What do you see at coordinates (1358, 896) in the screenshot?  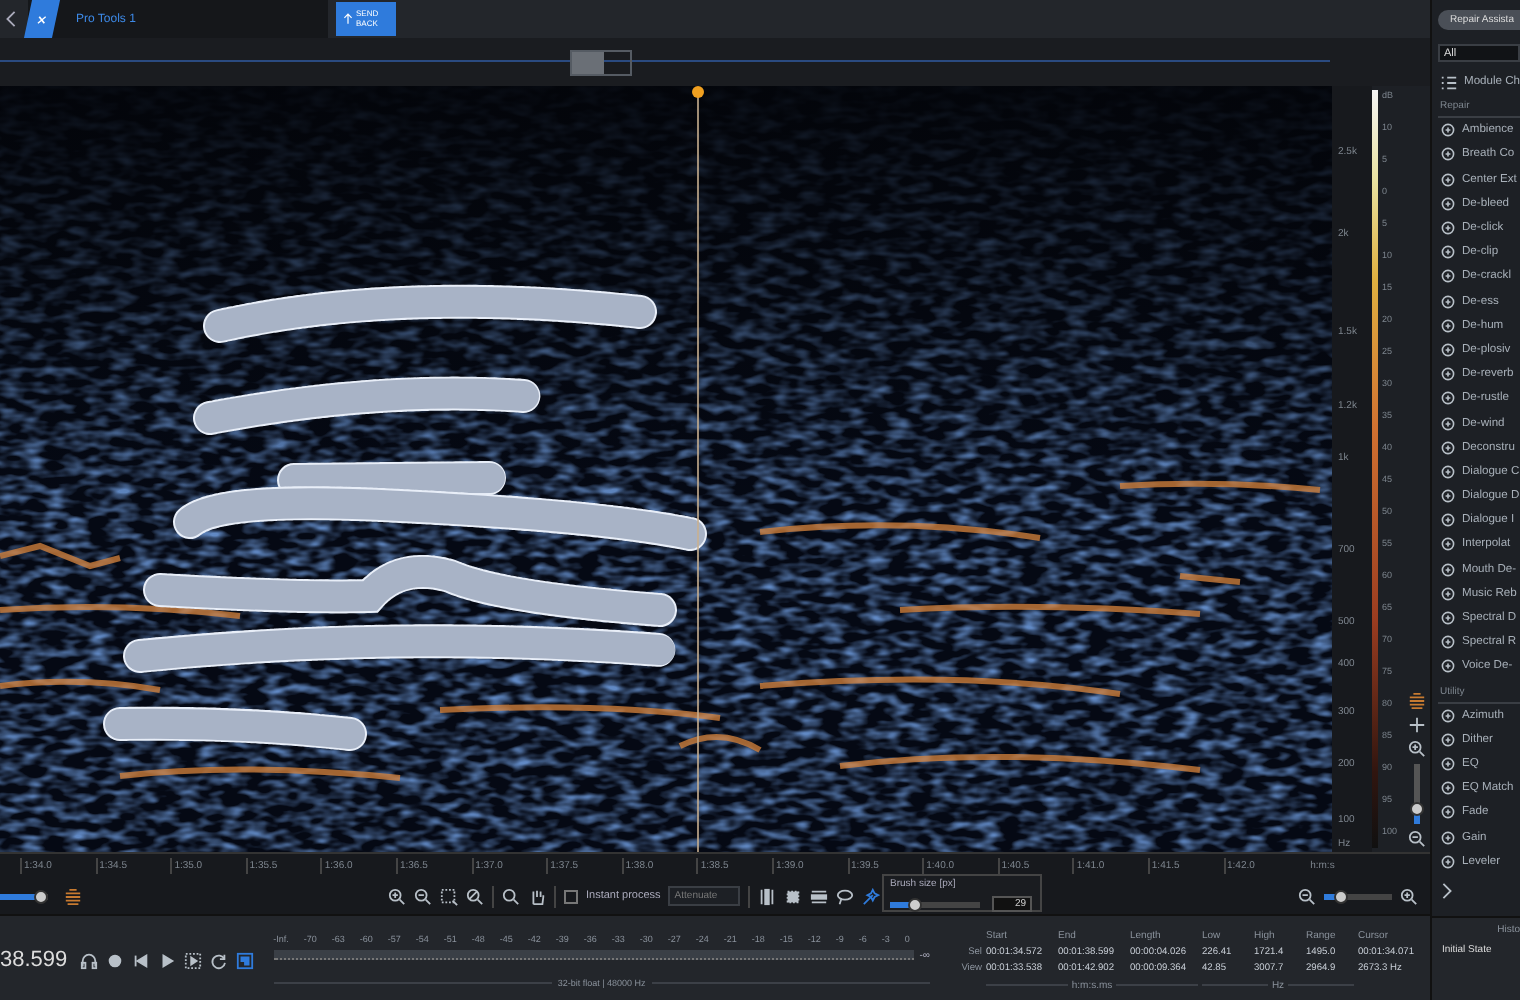 I see `horizontal-zoom-slider` at bounding box center [1358, 896].